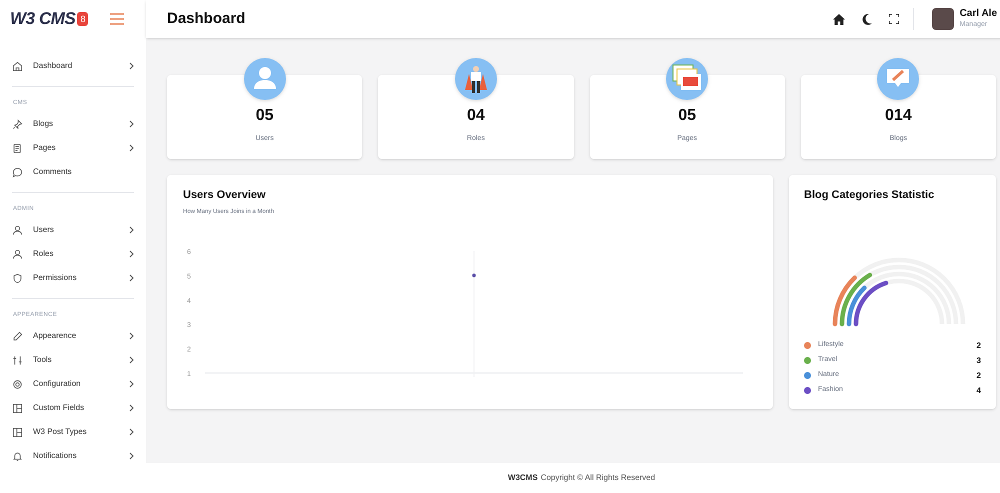 The width and height of the screenshot is (1000, 493). I want to click on moon-icon, so click(867, 19).